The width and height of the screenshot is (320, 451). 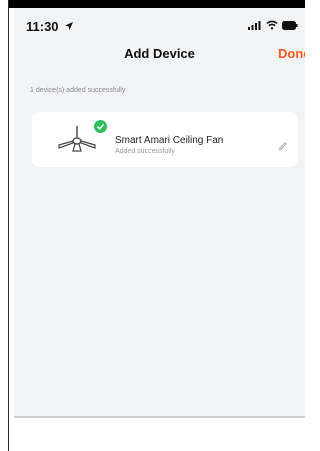 What do you see at coordinates (159, 53) in the screenshot?
I see `page-title: Add Device` at bounding box center [159, 53].